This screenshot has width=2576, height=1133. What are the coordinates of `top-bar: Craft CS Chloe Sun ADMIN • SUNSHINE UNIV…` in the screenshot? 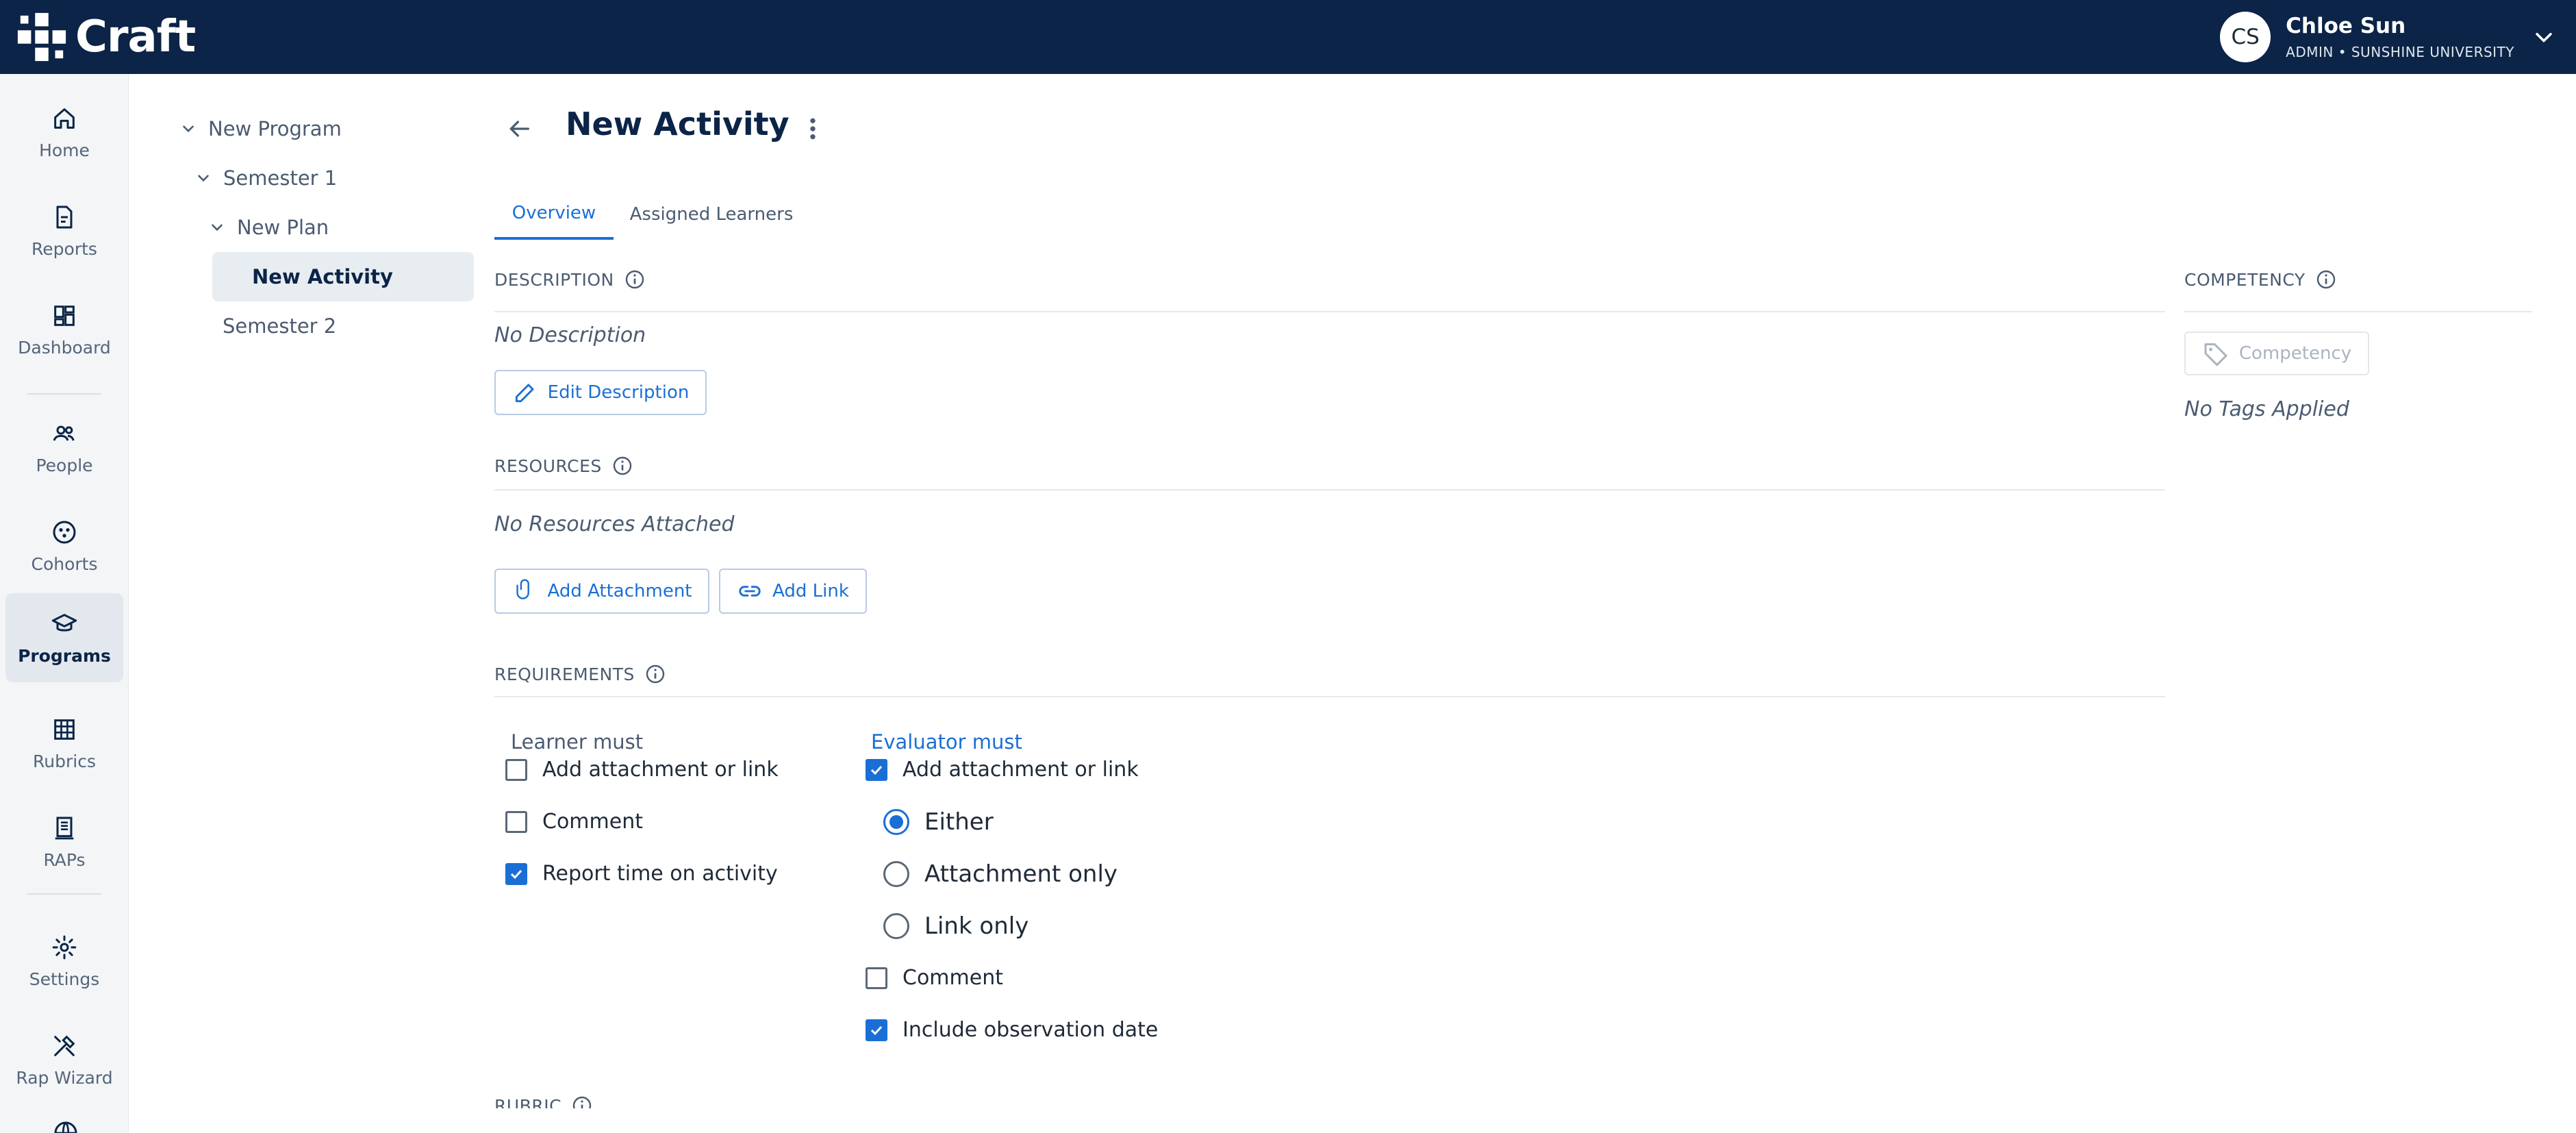 It's located at (1288, 37).